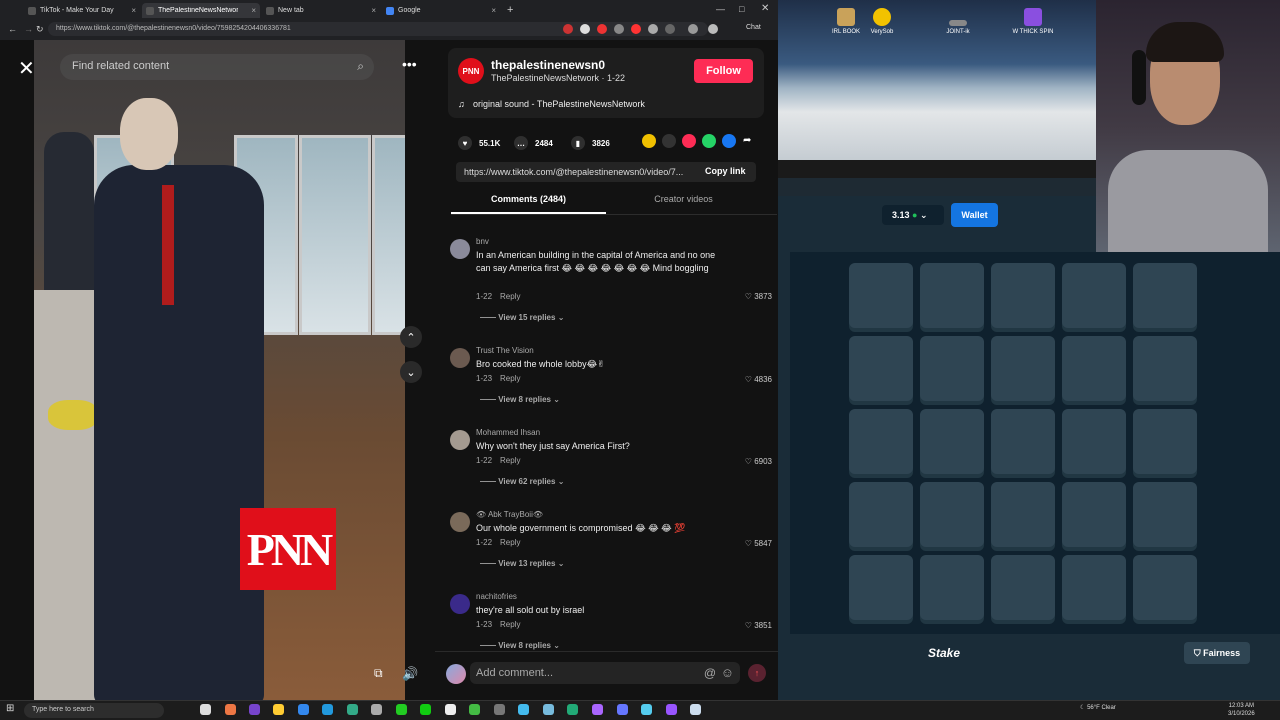 The width and height of the screenshot is (1280, 720). Describe the element at coordinates (723, 71) in the screenshot. I see `follow-button: Follow` at that location.